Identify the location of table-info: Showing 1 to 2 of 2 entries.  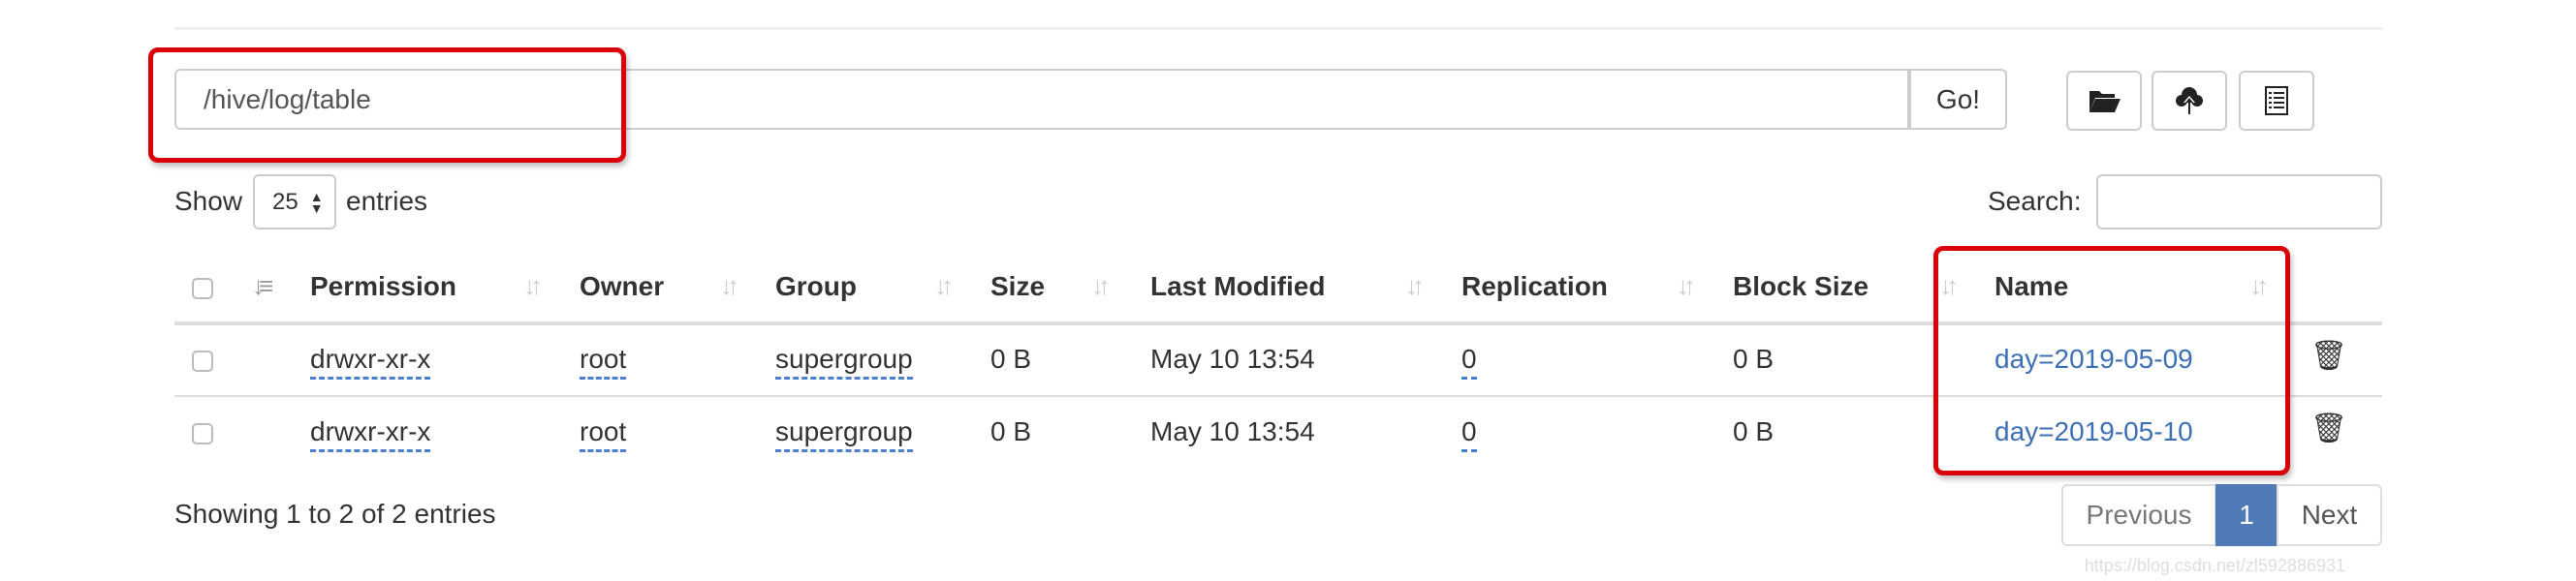
(335, 514).